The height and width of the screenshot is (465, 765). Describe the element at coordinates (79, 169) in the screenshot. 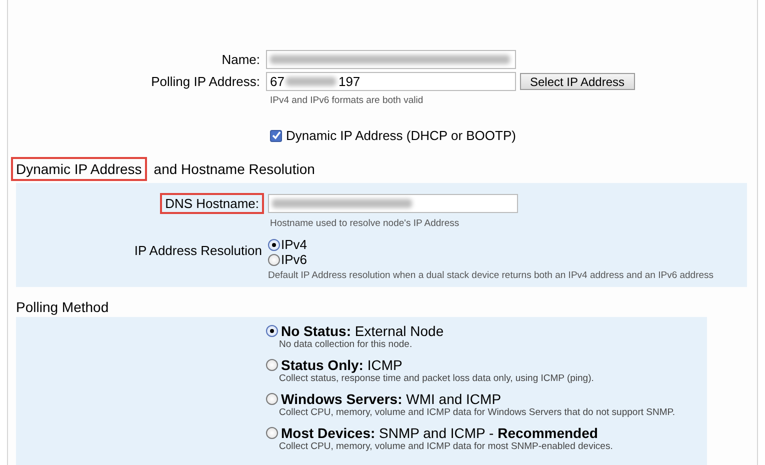

I see `section-heading: Dynamic IP Address` at that location.